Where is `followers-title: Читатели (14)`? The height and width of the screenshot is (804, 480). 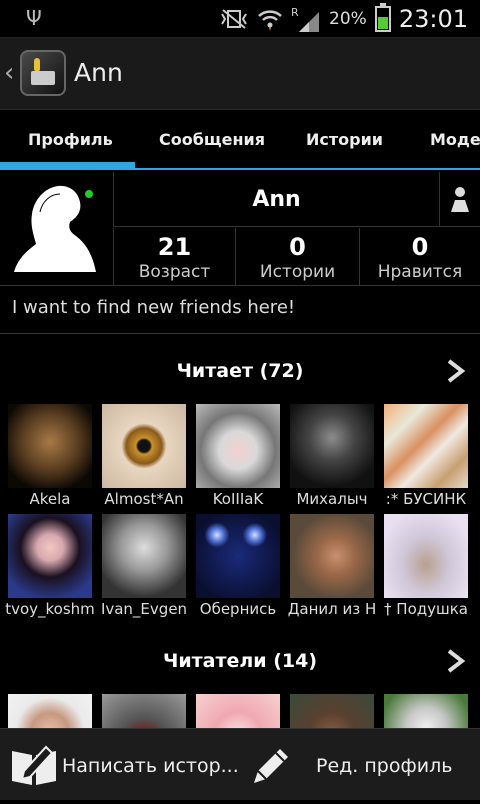
followers-title: Читатели (14) is located at coordinates (240, 661).